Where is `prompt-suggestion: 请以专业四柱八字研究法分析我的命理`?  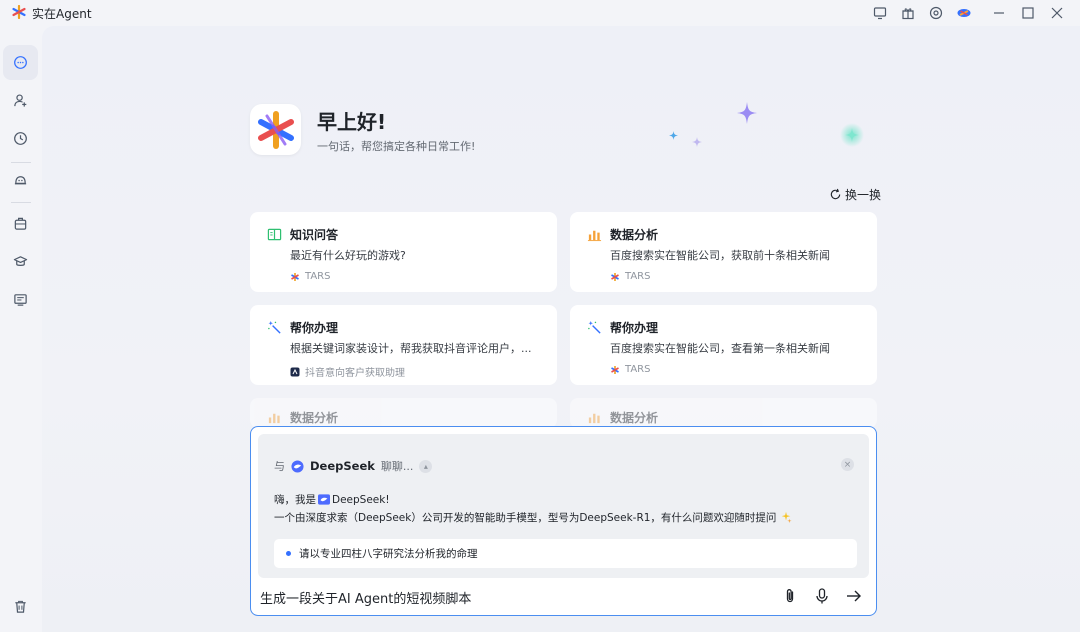
prompt-suggestion: 请以专业四柱八字研究法分析我的命理 is located at coordinates (565, 553).